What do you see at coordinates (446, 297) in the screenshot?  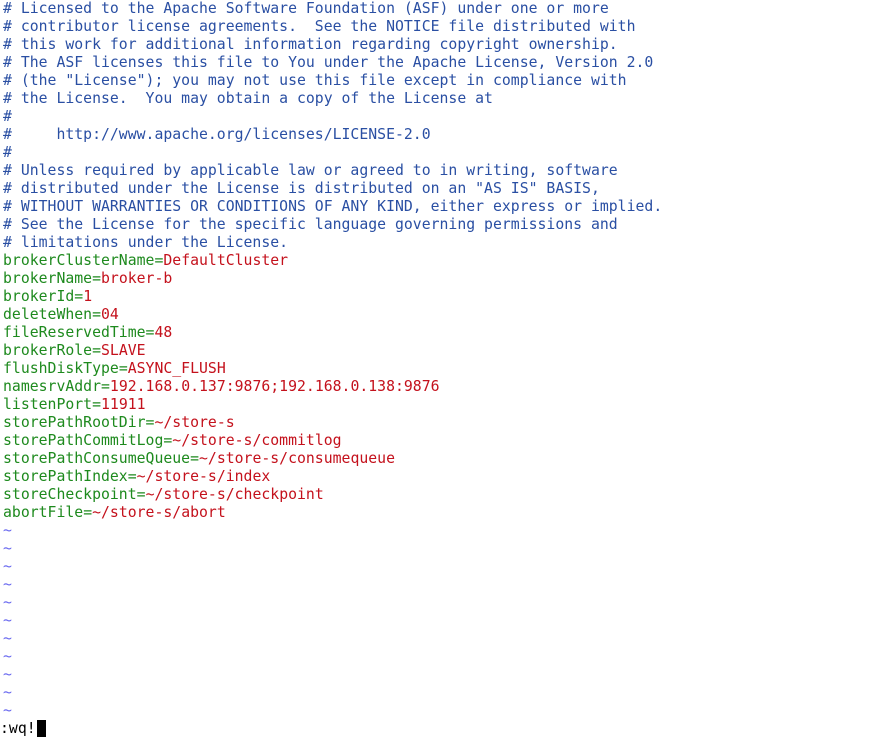 I see `config-line-brokerId: brokerId=1` at bounding box center [446, 297].